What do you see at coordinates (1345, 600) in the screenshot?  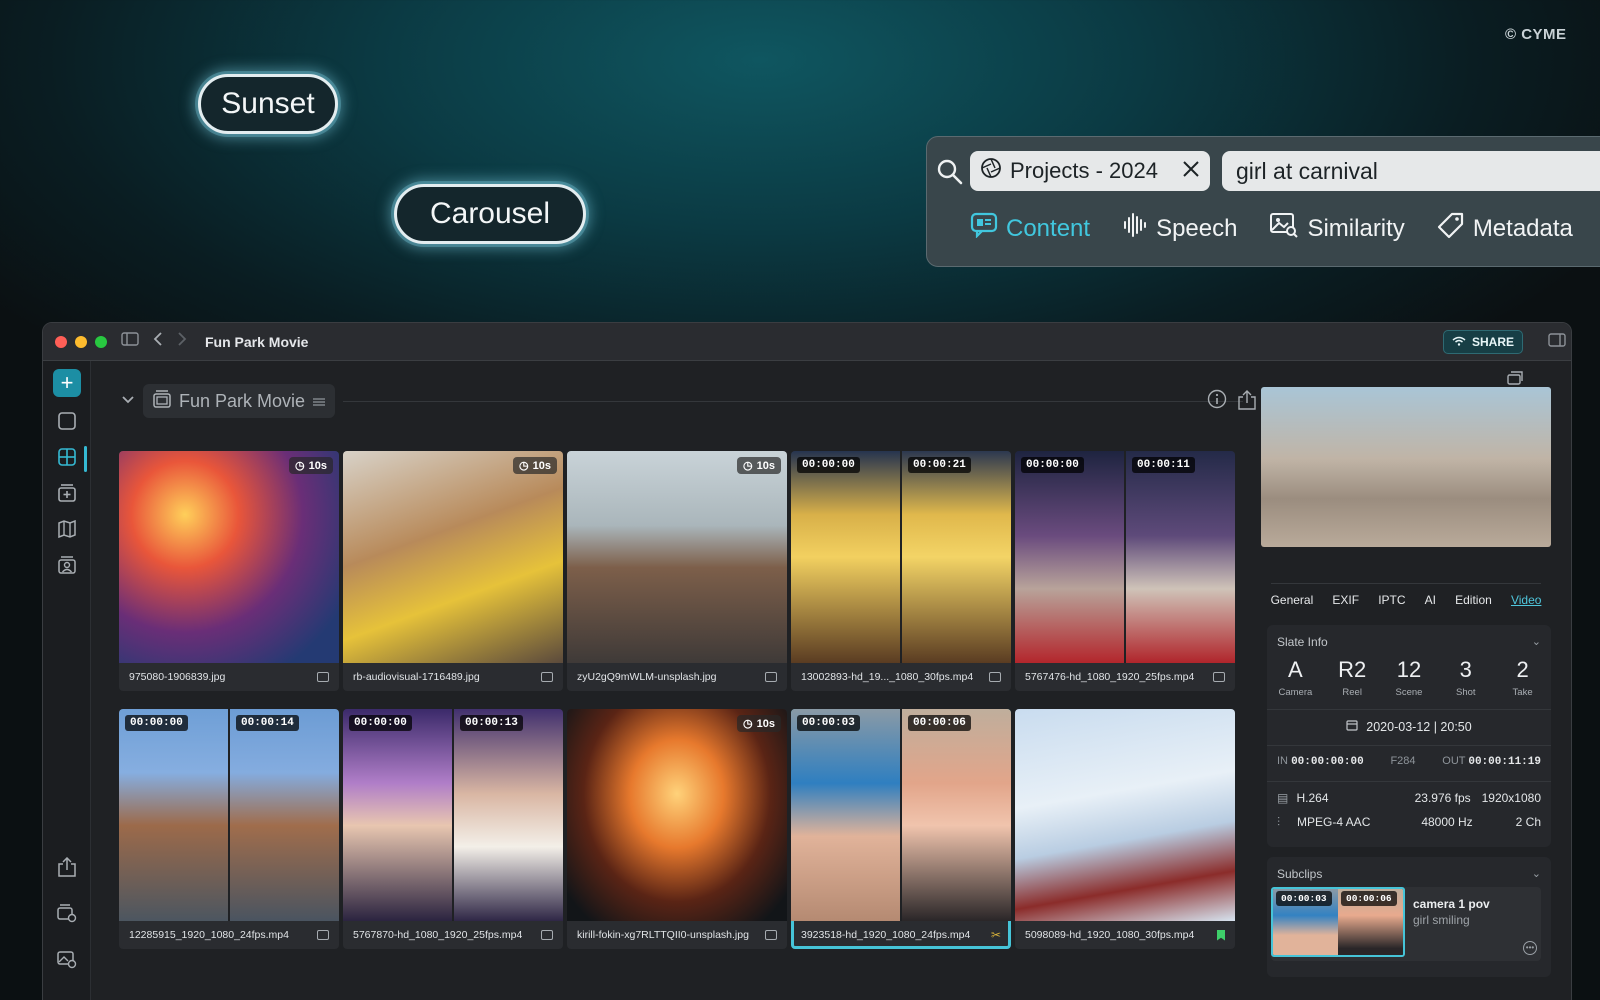 I see `tab-exif: EXIF` at bounding box center [1345, 600].